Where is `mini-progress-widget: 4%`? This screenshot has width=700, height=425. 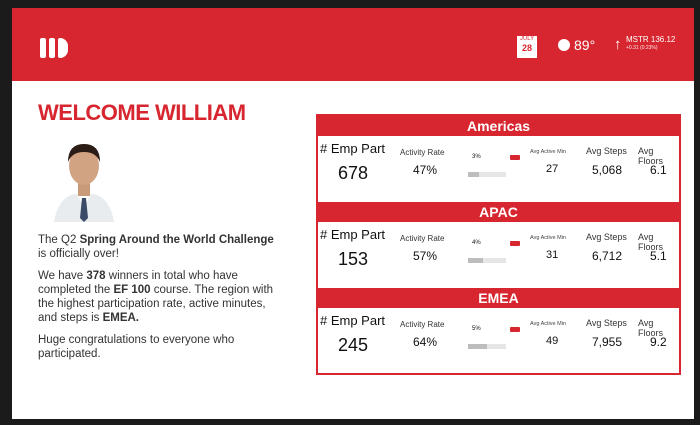 mini-progress-widget: 4% is located at coordinates (494, 251).